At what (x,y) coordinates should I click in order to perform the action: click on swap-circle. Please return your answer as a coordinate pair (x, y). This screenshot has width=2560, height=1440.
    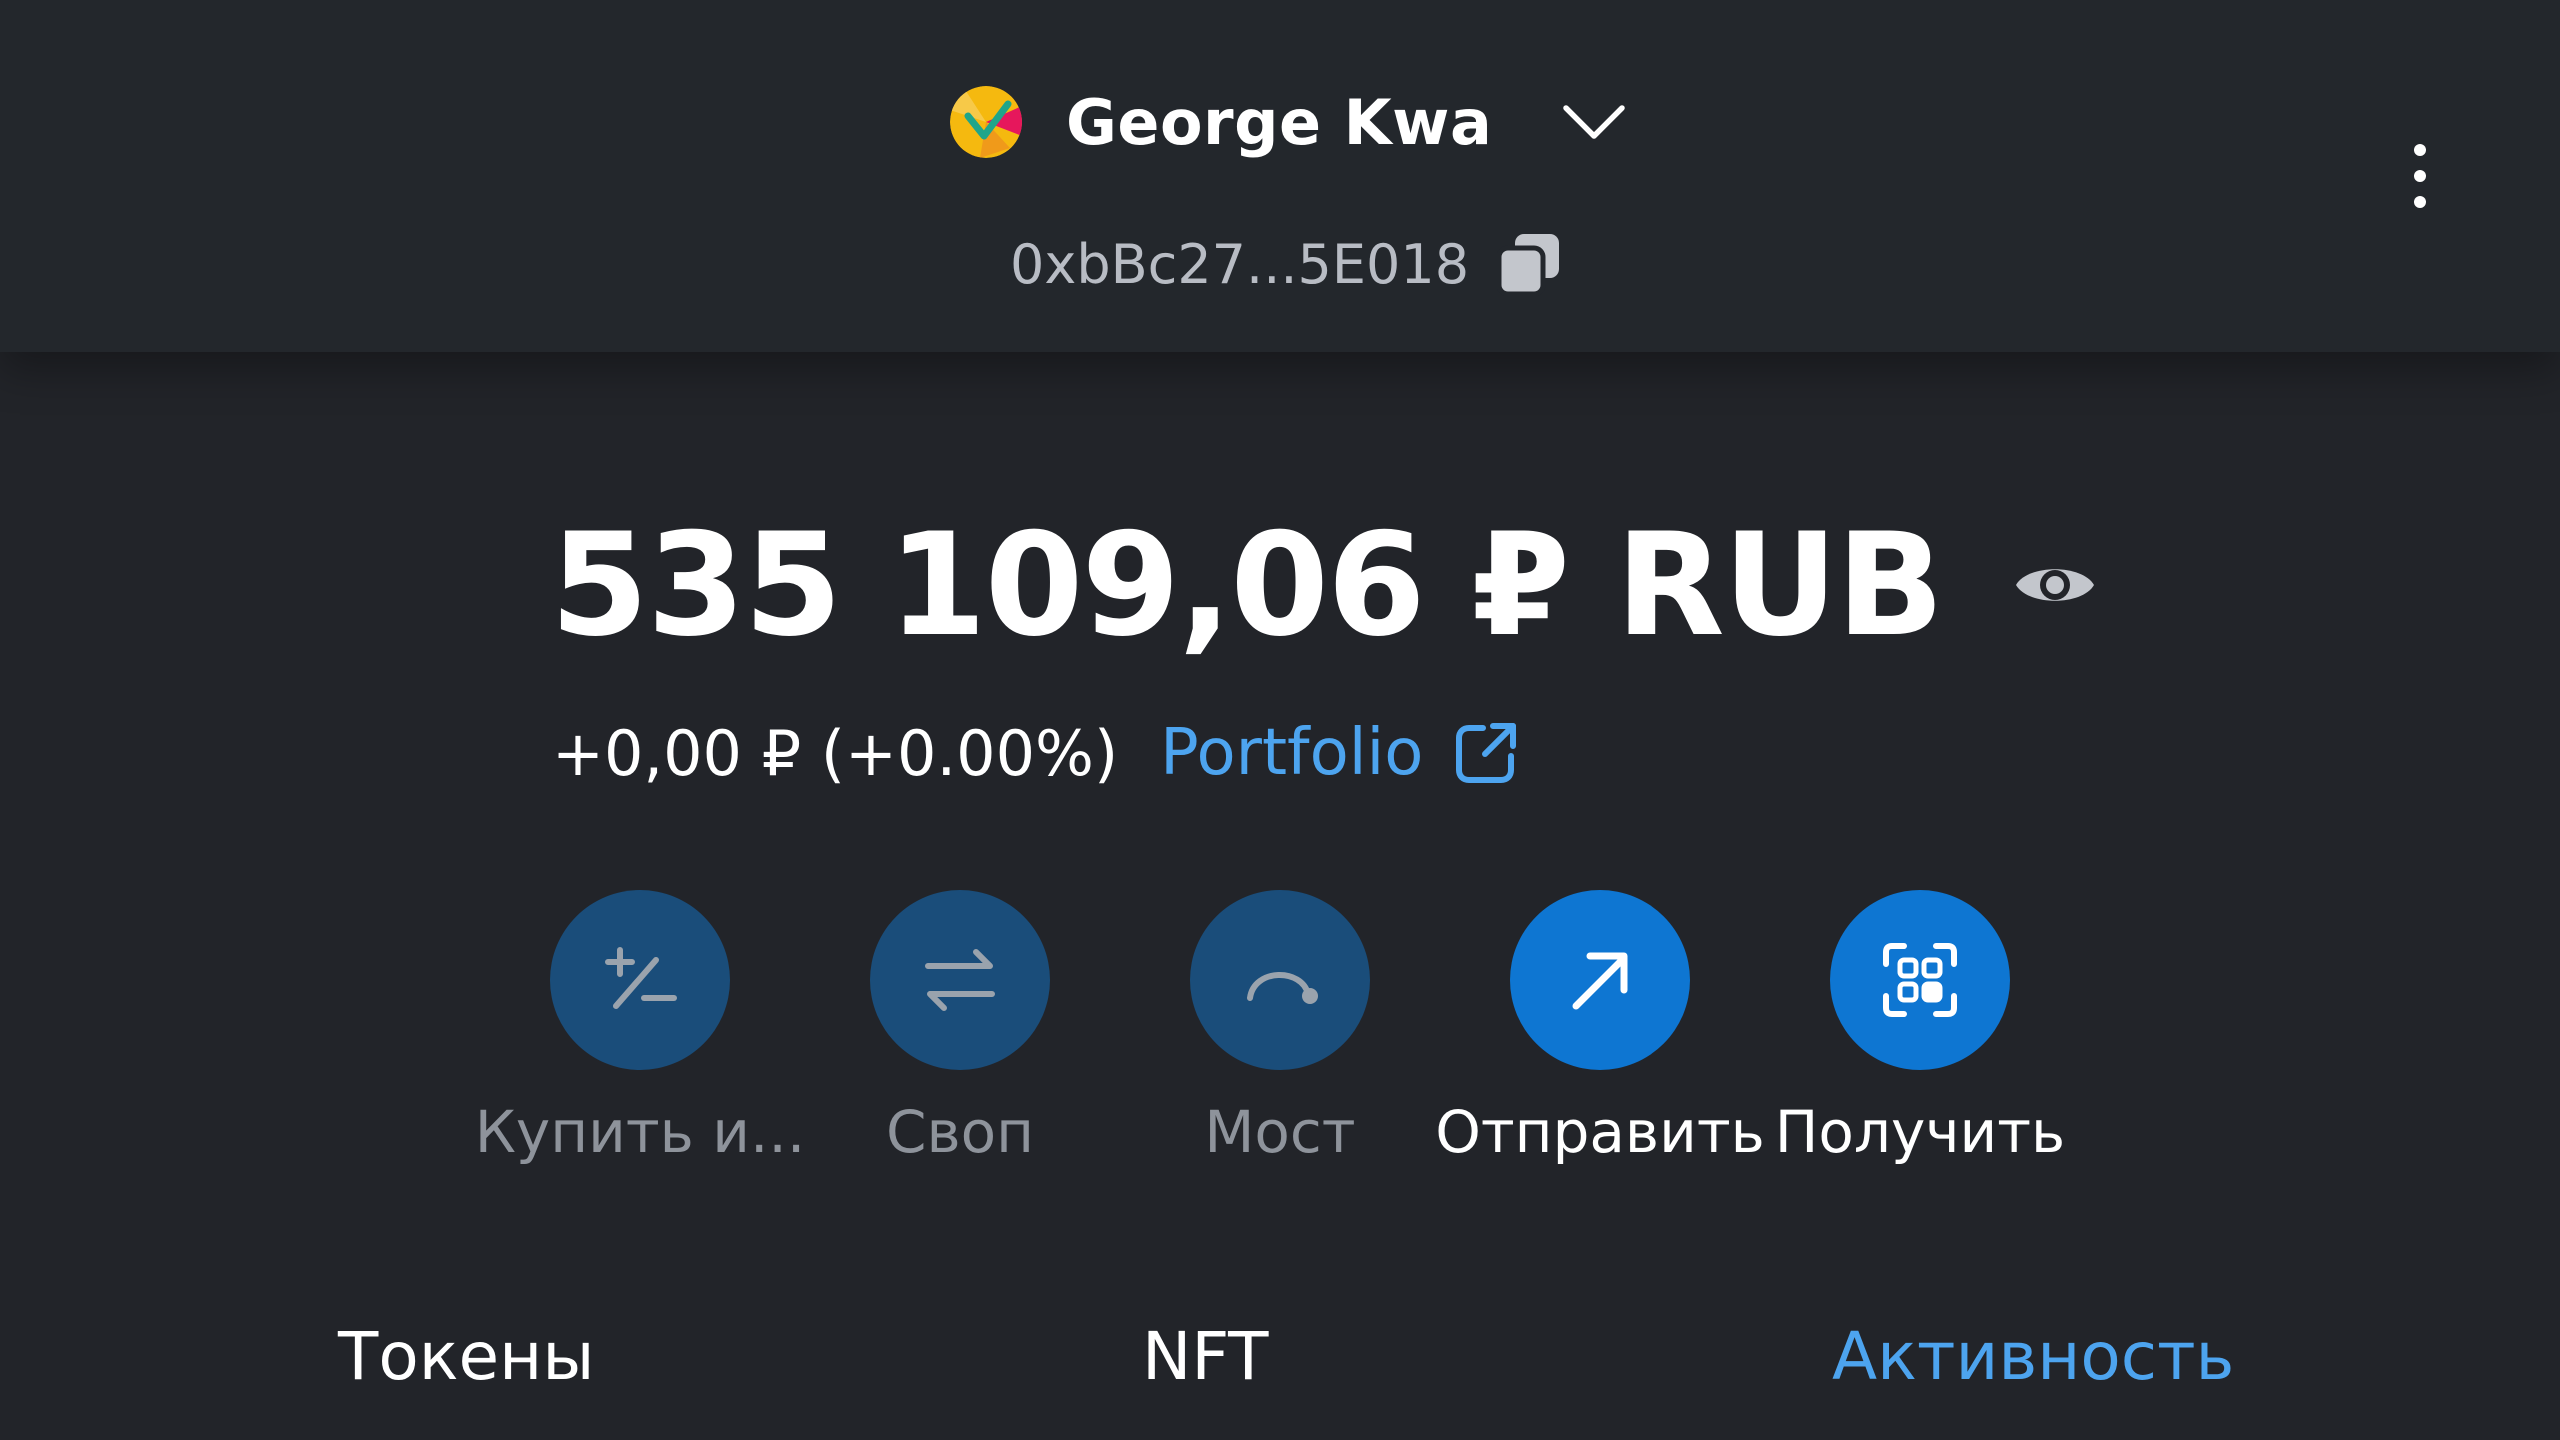
    Looking at the image, I should click on (960, 980).